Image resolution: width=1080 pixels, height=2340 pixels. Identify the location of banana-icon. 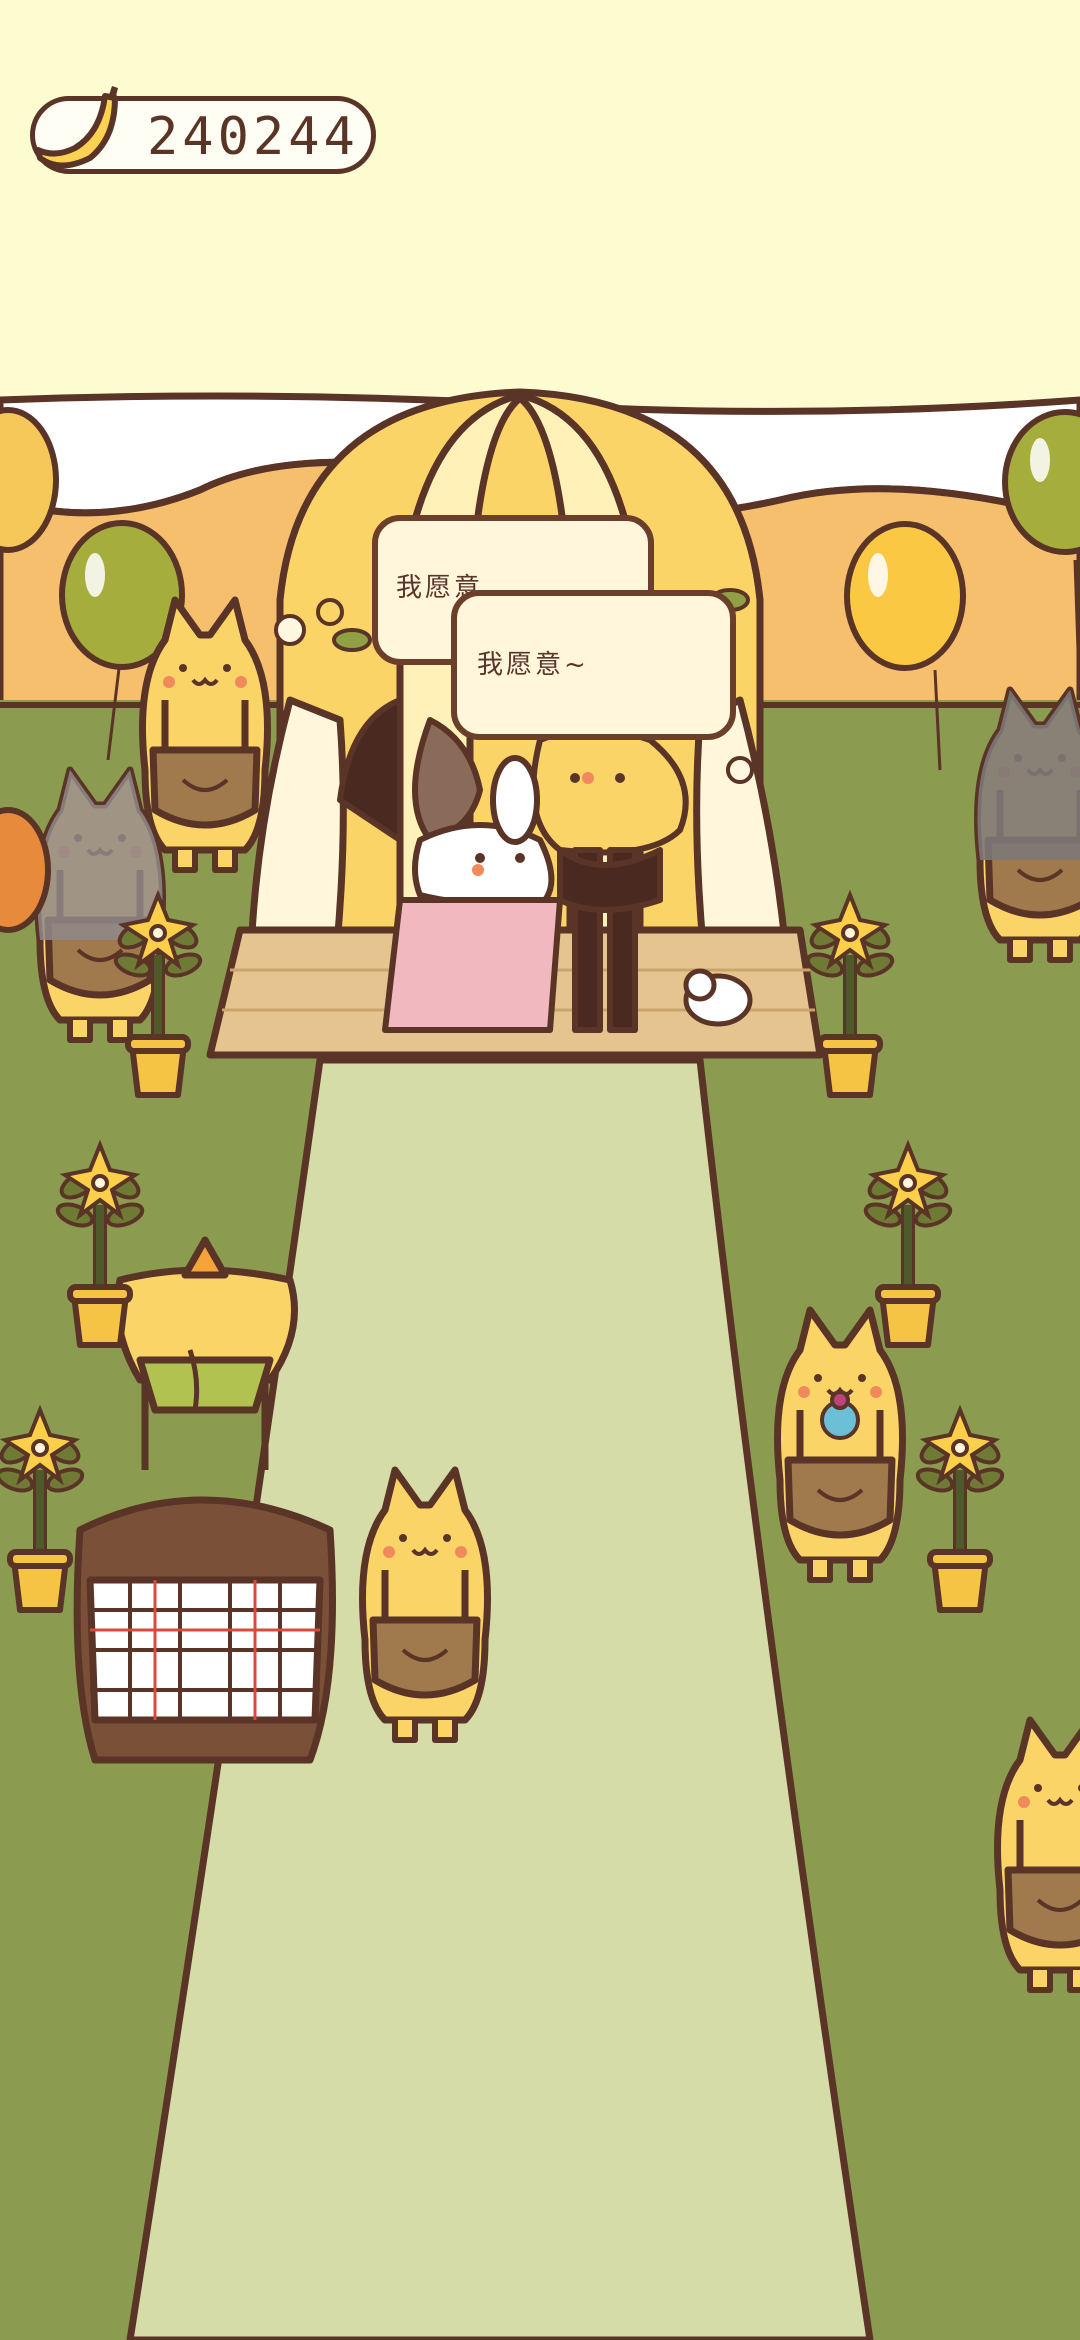
(76, 127).